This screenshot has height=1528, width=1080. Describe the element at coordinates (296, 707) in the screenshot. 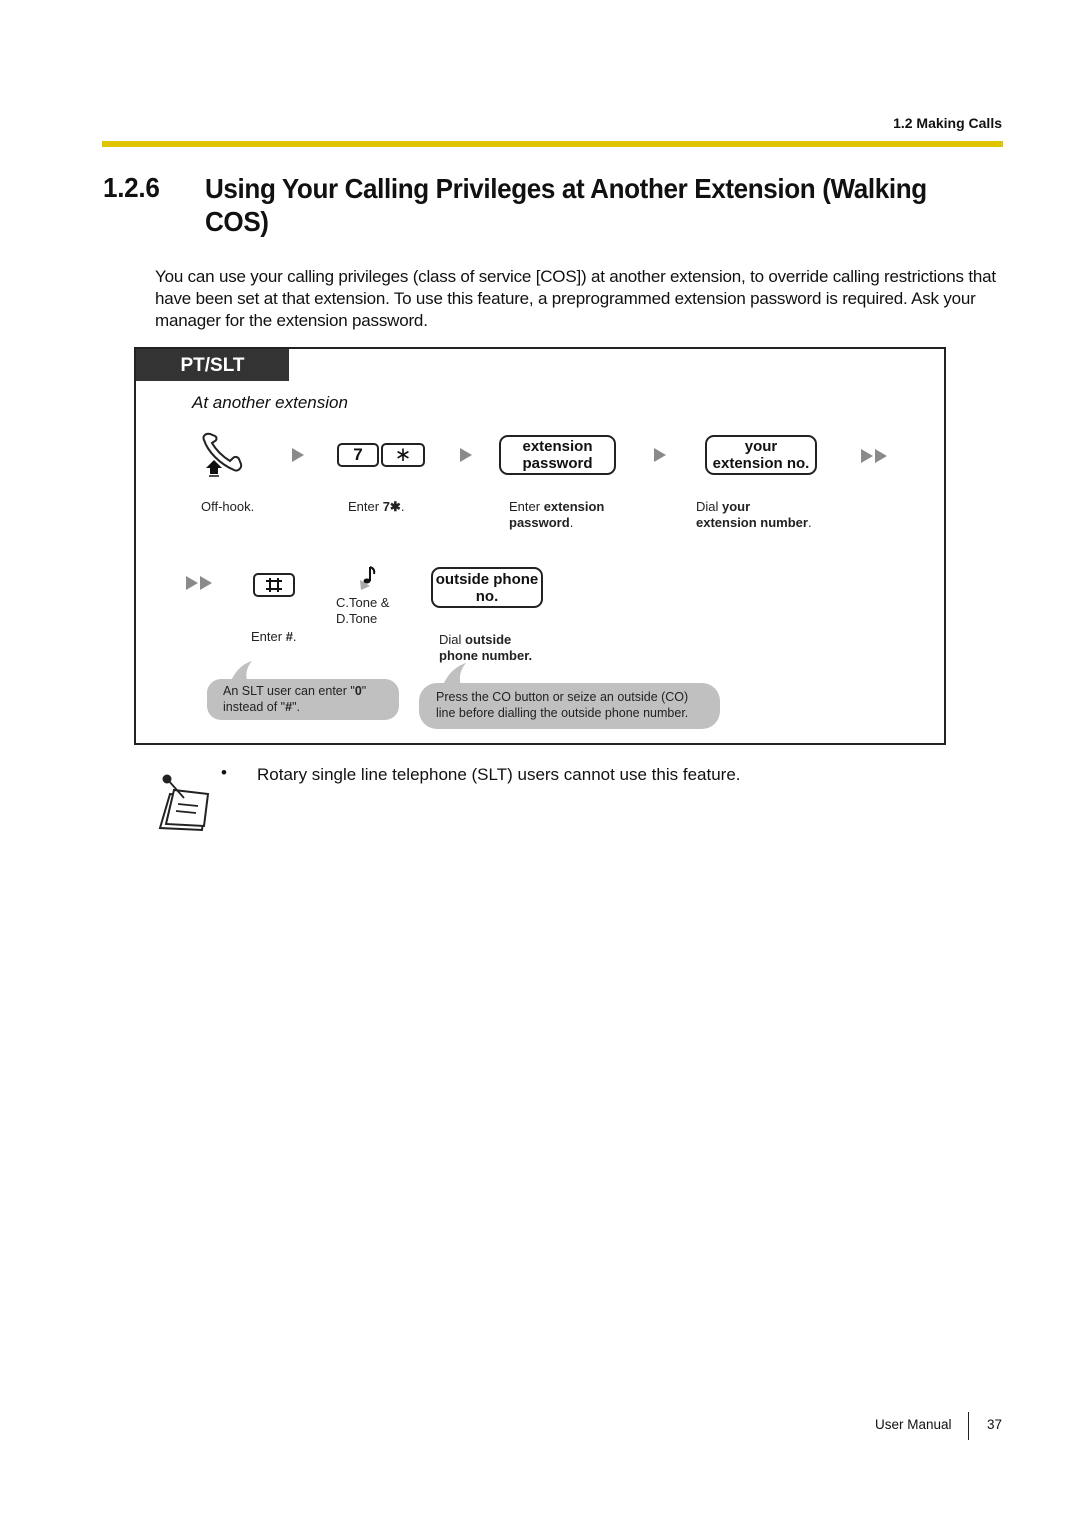

I see `bubble-text: ".` at that location.